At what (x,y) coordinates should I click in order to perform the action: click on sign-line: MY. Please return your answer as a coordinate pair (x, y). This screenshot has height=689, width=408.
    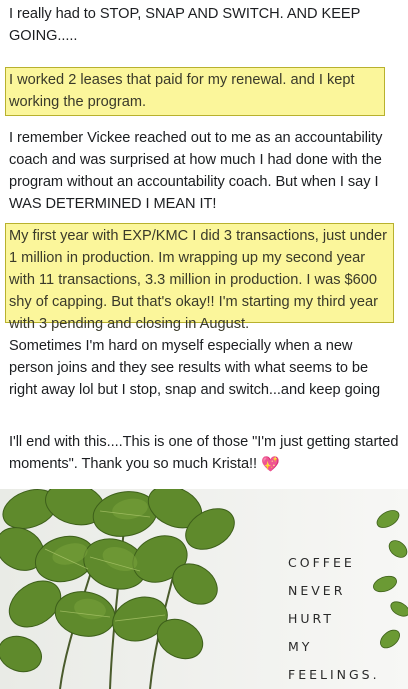
    Looking at the image, I should click on (300, 646).